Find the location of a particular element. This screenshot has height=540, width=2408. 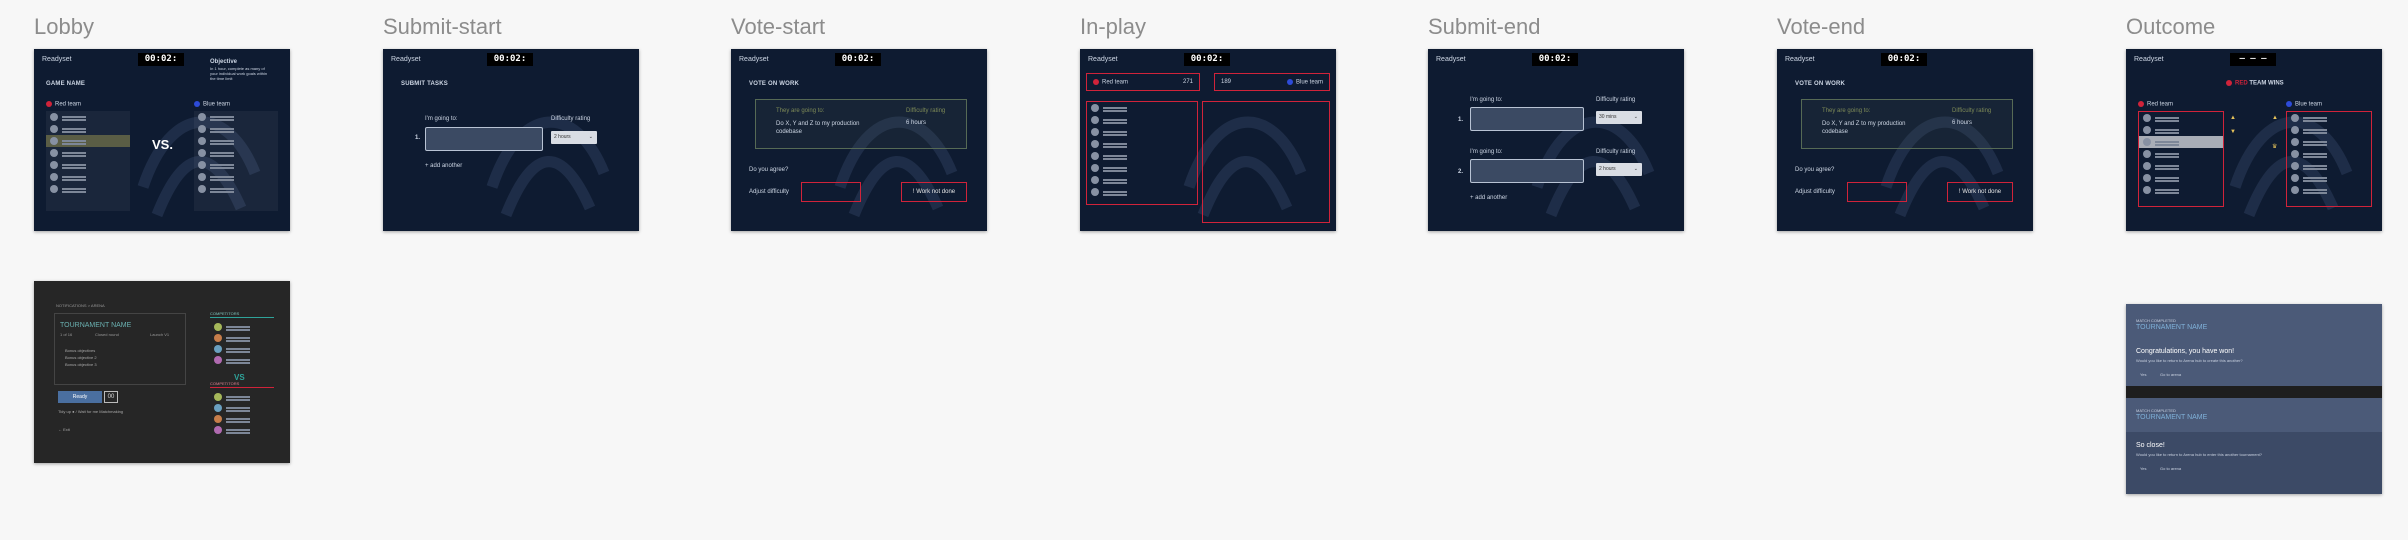

red-score-text: Red team is located at coordinates (1115, 82).